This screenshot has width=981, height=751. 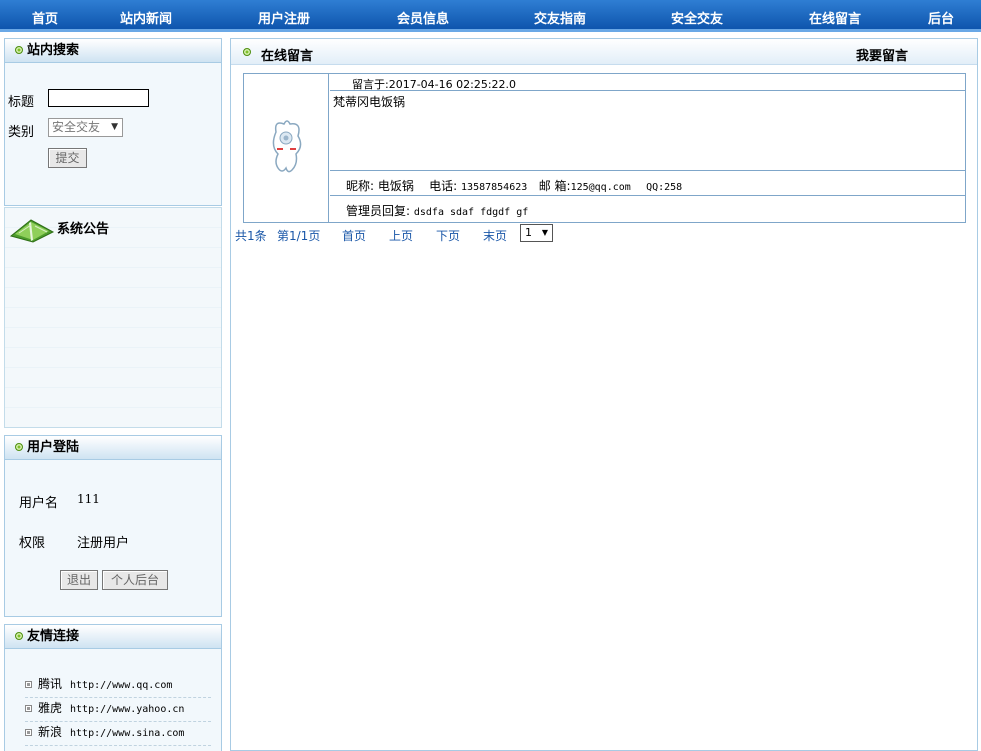 I want to click on link-item: 雅虎 http://www.yahoo.cn, so click(x=118, y=710).